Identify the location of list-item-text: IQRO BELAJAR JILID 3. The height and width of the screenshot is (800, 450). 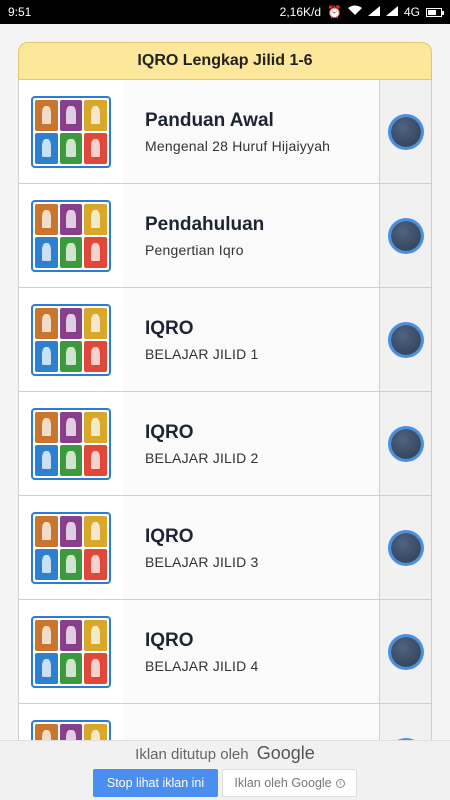
(251, 547).